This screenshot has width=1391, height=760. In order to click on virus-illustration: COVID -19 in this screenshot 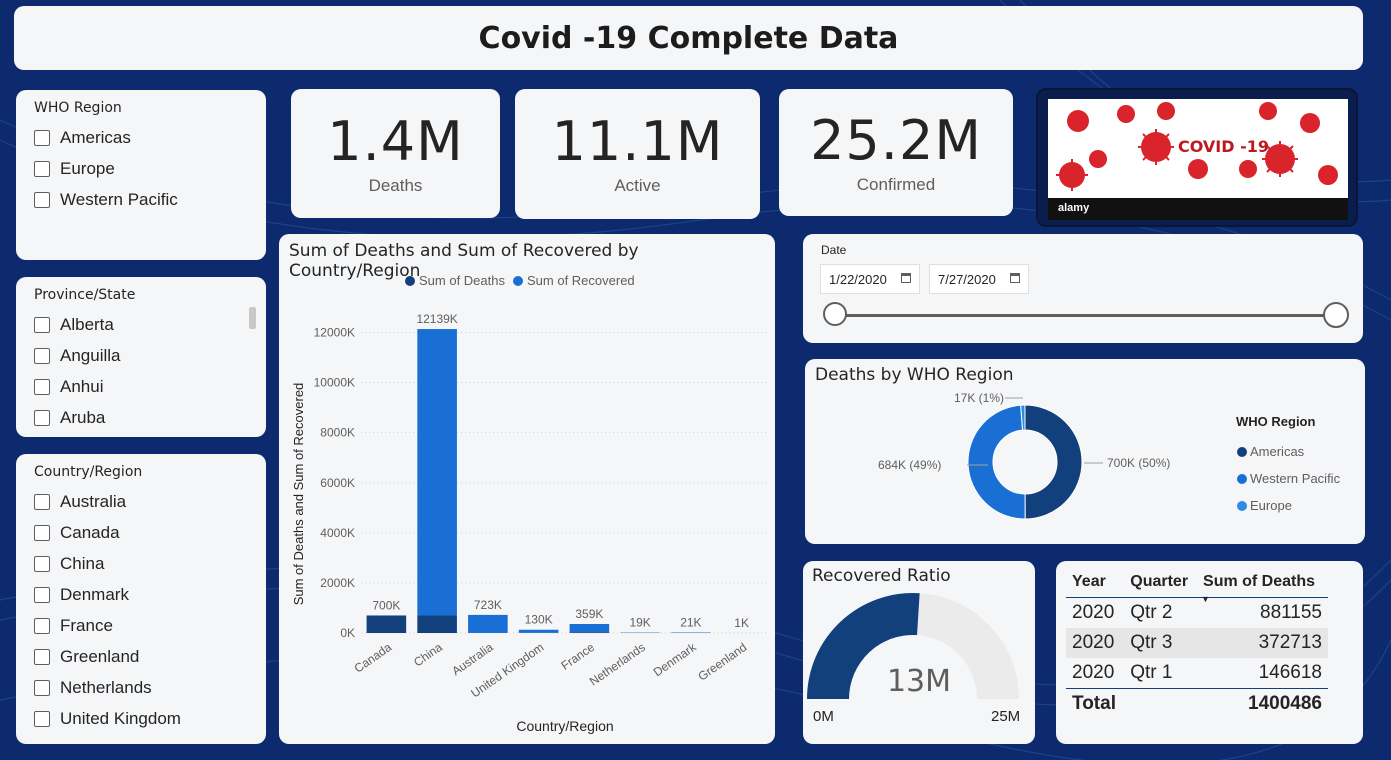, I will do `click(1197, 146)`.